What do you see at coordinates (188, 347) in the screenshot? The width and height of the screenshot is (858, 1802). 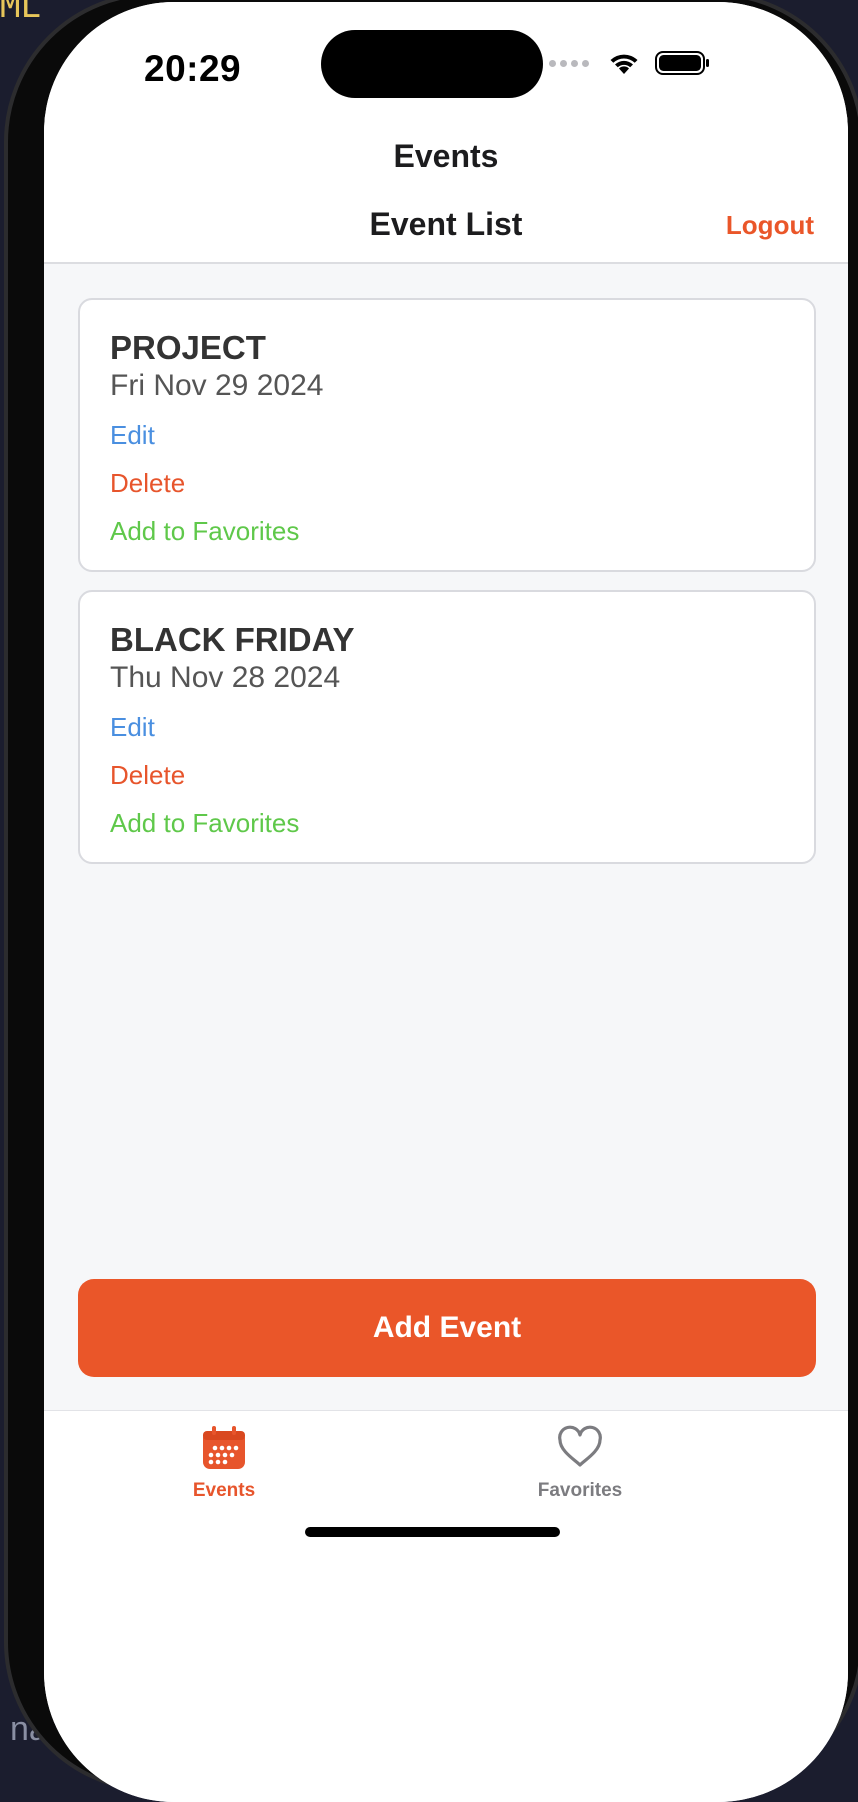 I see `event-title: PROJECT` at bounding box center [188, 347].